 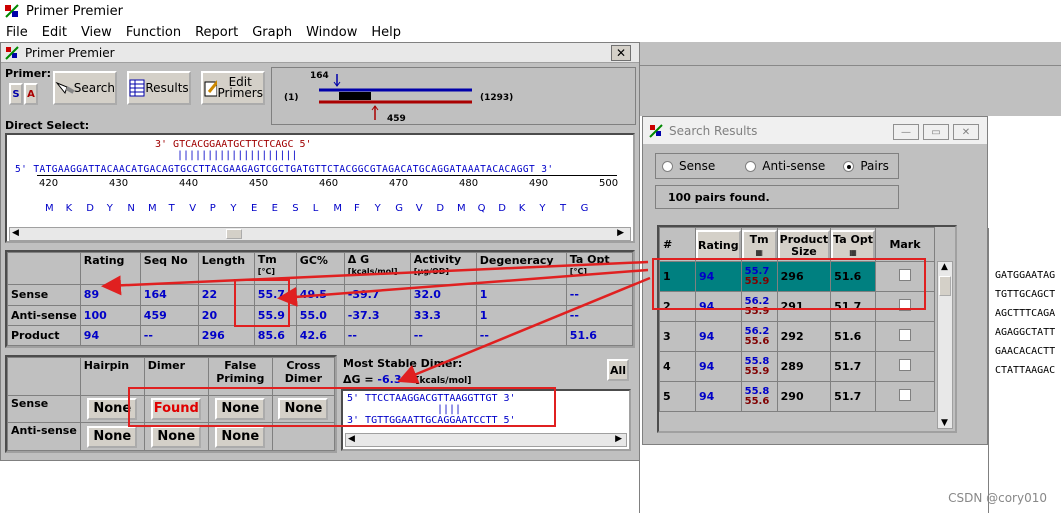 I want to click on seq-line: AGCTTTCAGA, so click(x=1025, y=313).